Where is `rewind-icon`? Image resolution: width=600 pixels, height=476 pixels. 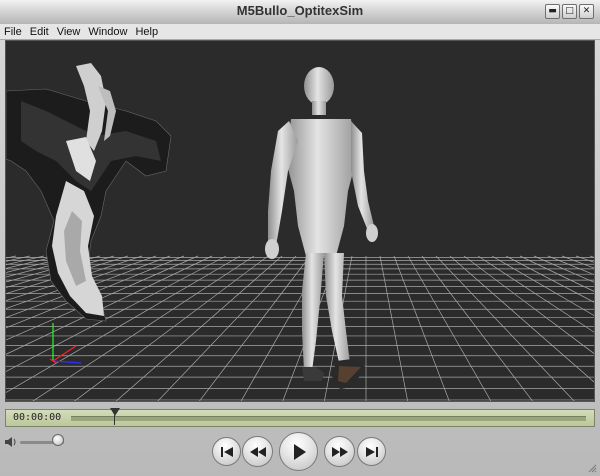
rewind-icon is located at coordinates (257, 451).